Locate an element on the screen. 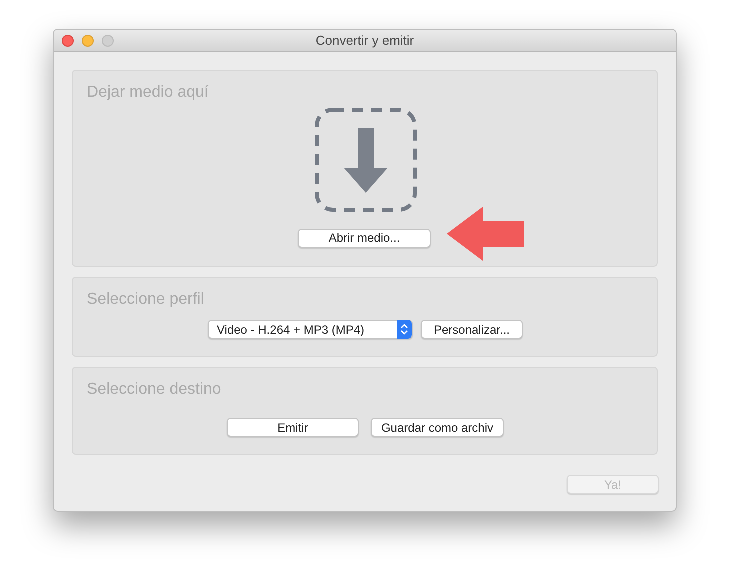 The width and height of the screenshot is (730, 588). section-title: Seleccione destino is located at coordinates (154, 390).